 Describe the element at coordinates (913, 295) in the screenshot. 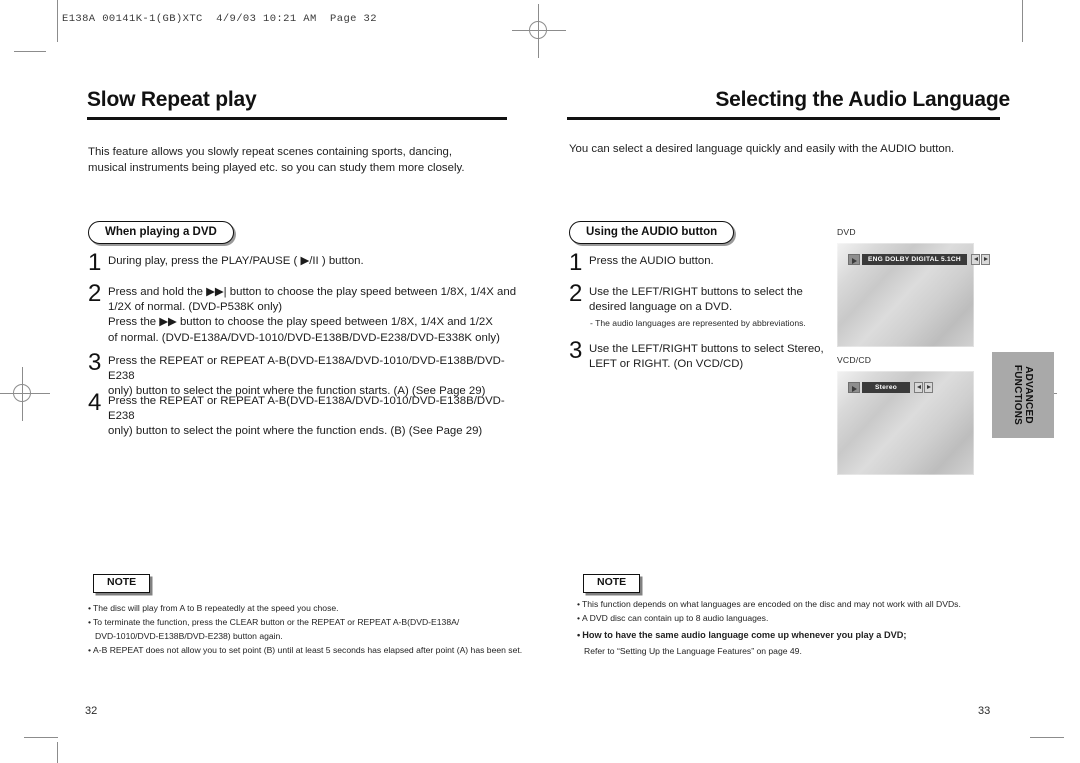

I see `screen-preview-dvd: ENG DOLBY DIGITAL 5.1CH` at that location.